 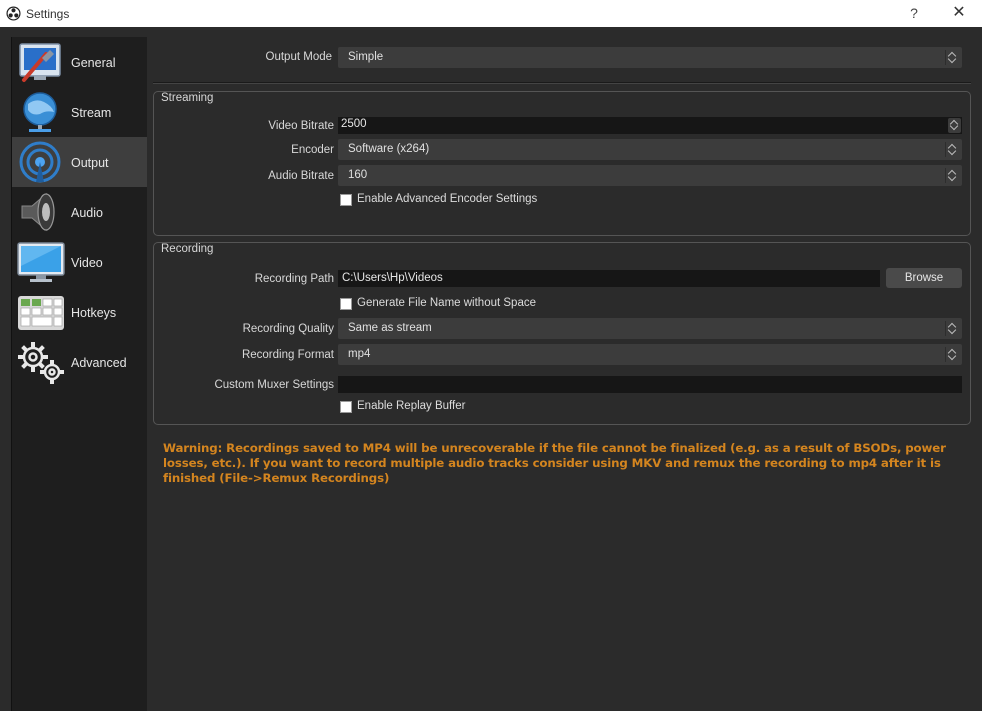 I want to click on window-title: Settings, so click(x=48, y=14).